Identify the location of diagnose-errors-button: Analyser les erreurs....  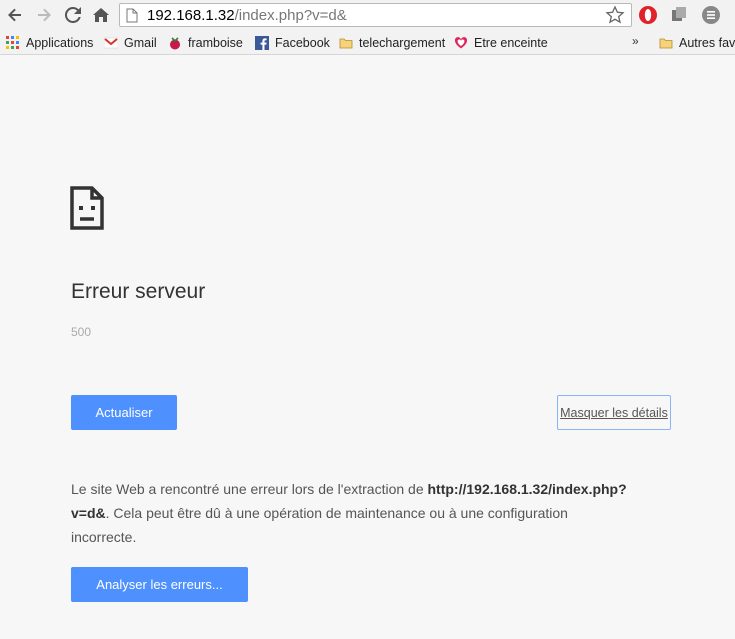
(159, 584).